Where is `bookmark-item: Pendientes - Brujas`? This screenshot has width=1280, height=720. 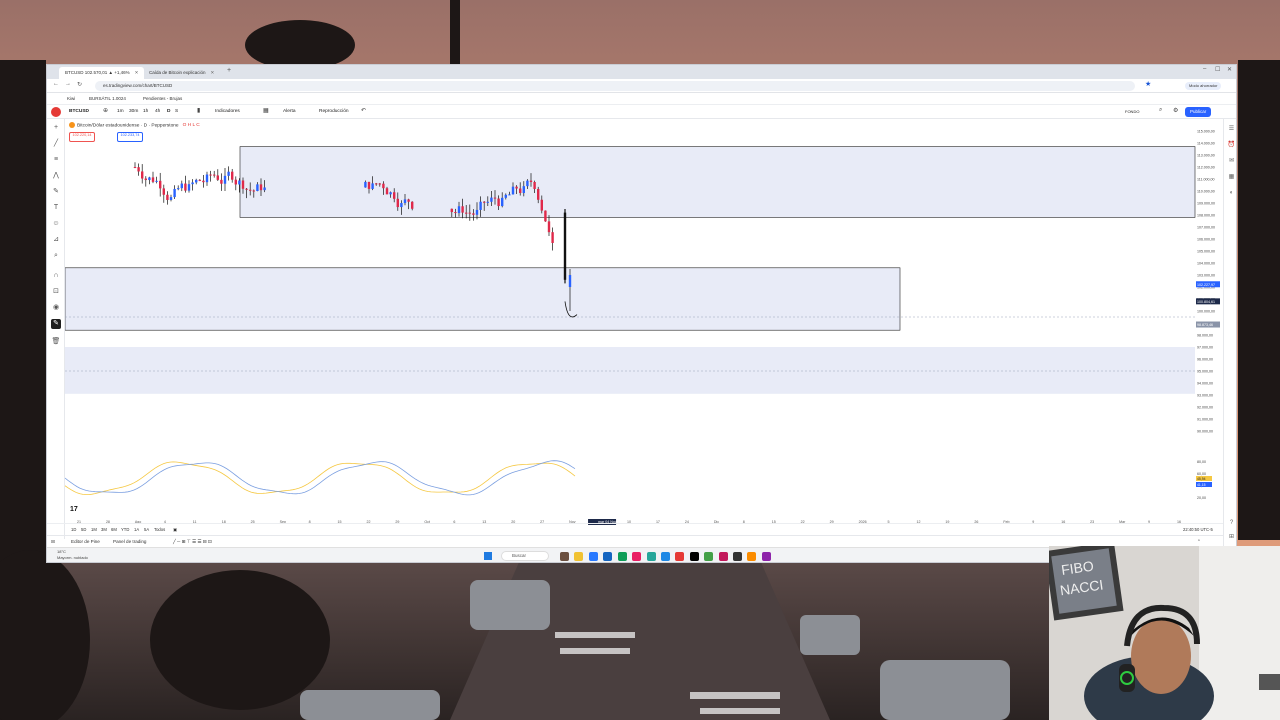 bookmark-item: Pendientes - Brujas is located at coordinates (162, 99).